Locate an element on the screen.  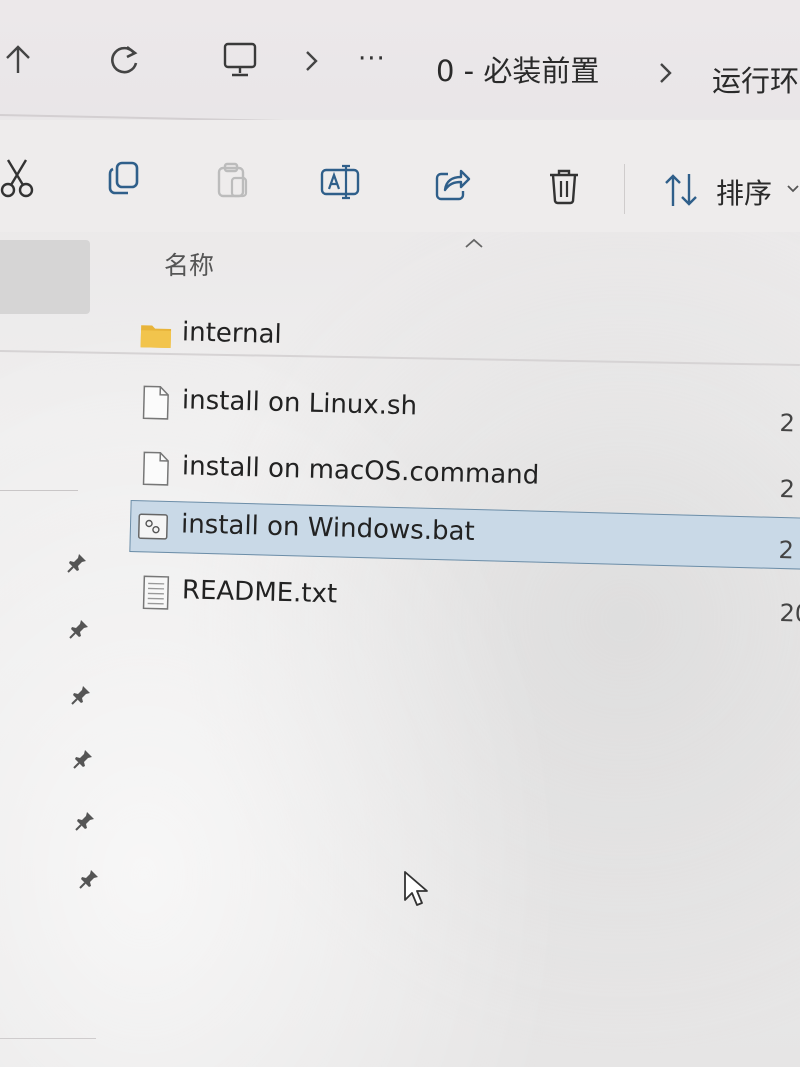
breadcrumb-item: 0 - 必装前置 is located at coordinates (517, 69).